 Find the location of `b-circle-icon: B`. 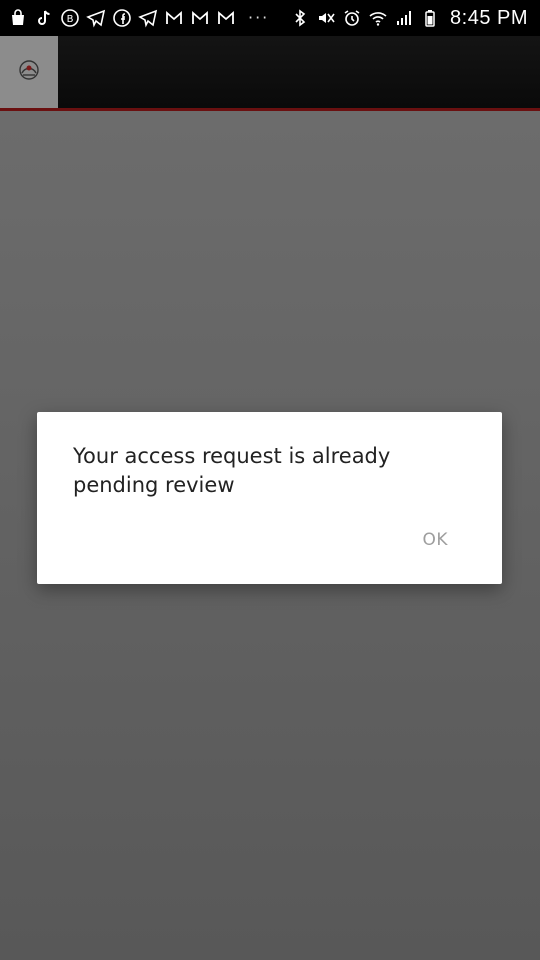

b-circle-icon: B is located at coordinates (70, 18).